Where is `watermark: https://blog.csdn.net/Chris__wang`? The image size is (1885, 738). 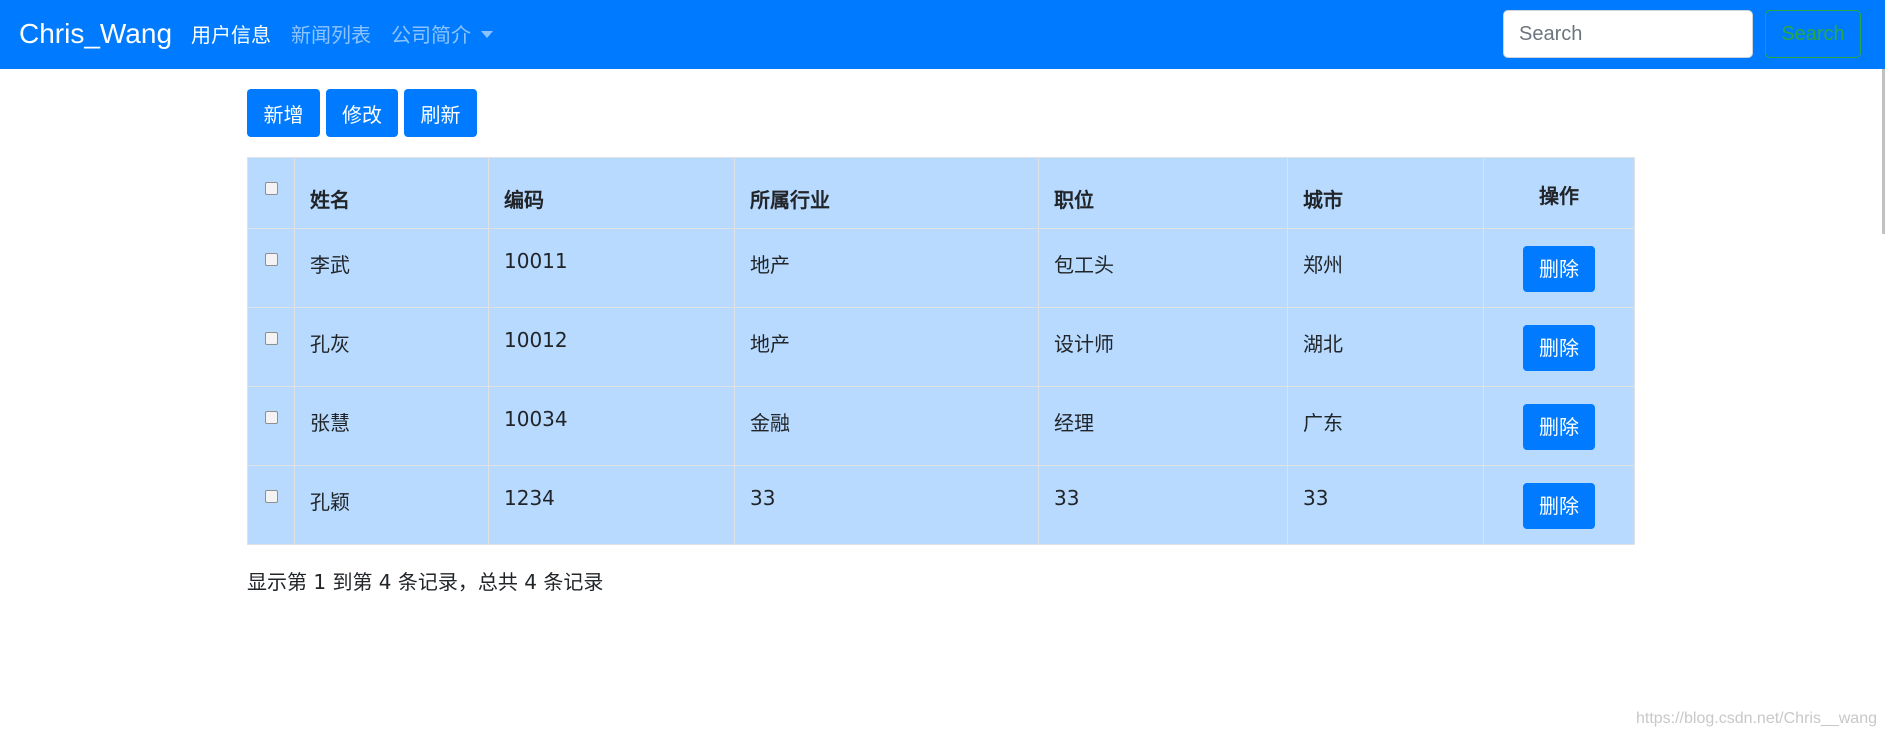 watermark: https://blog.csdn.net/Chris__wang is located at coordinates (1756, 718).